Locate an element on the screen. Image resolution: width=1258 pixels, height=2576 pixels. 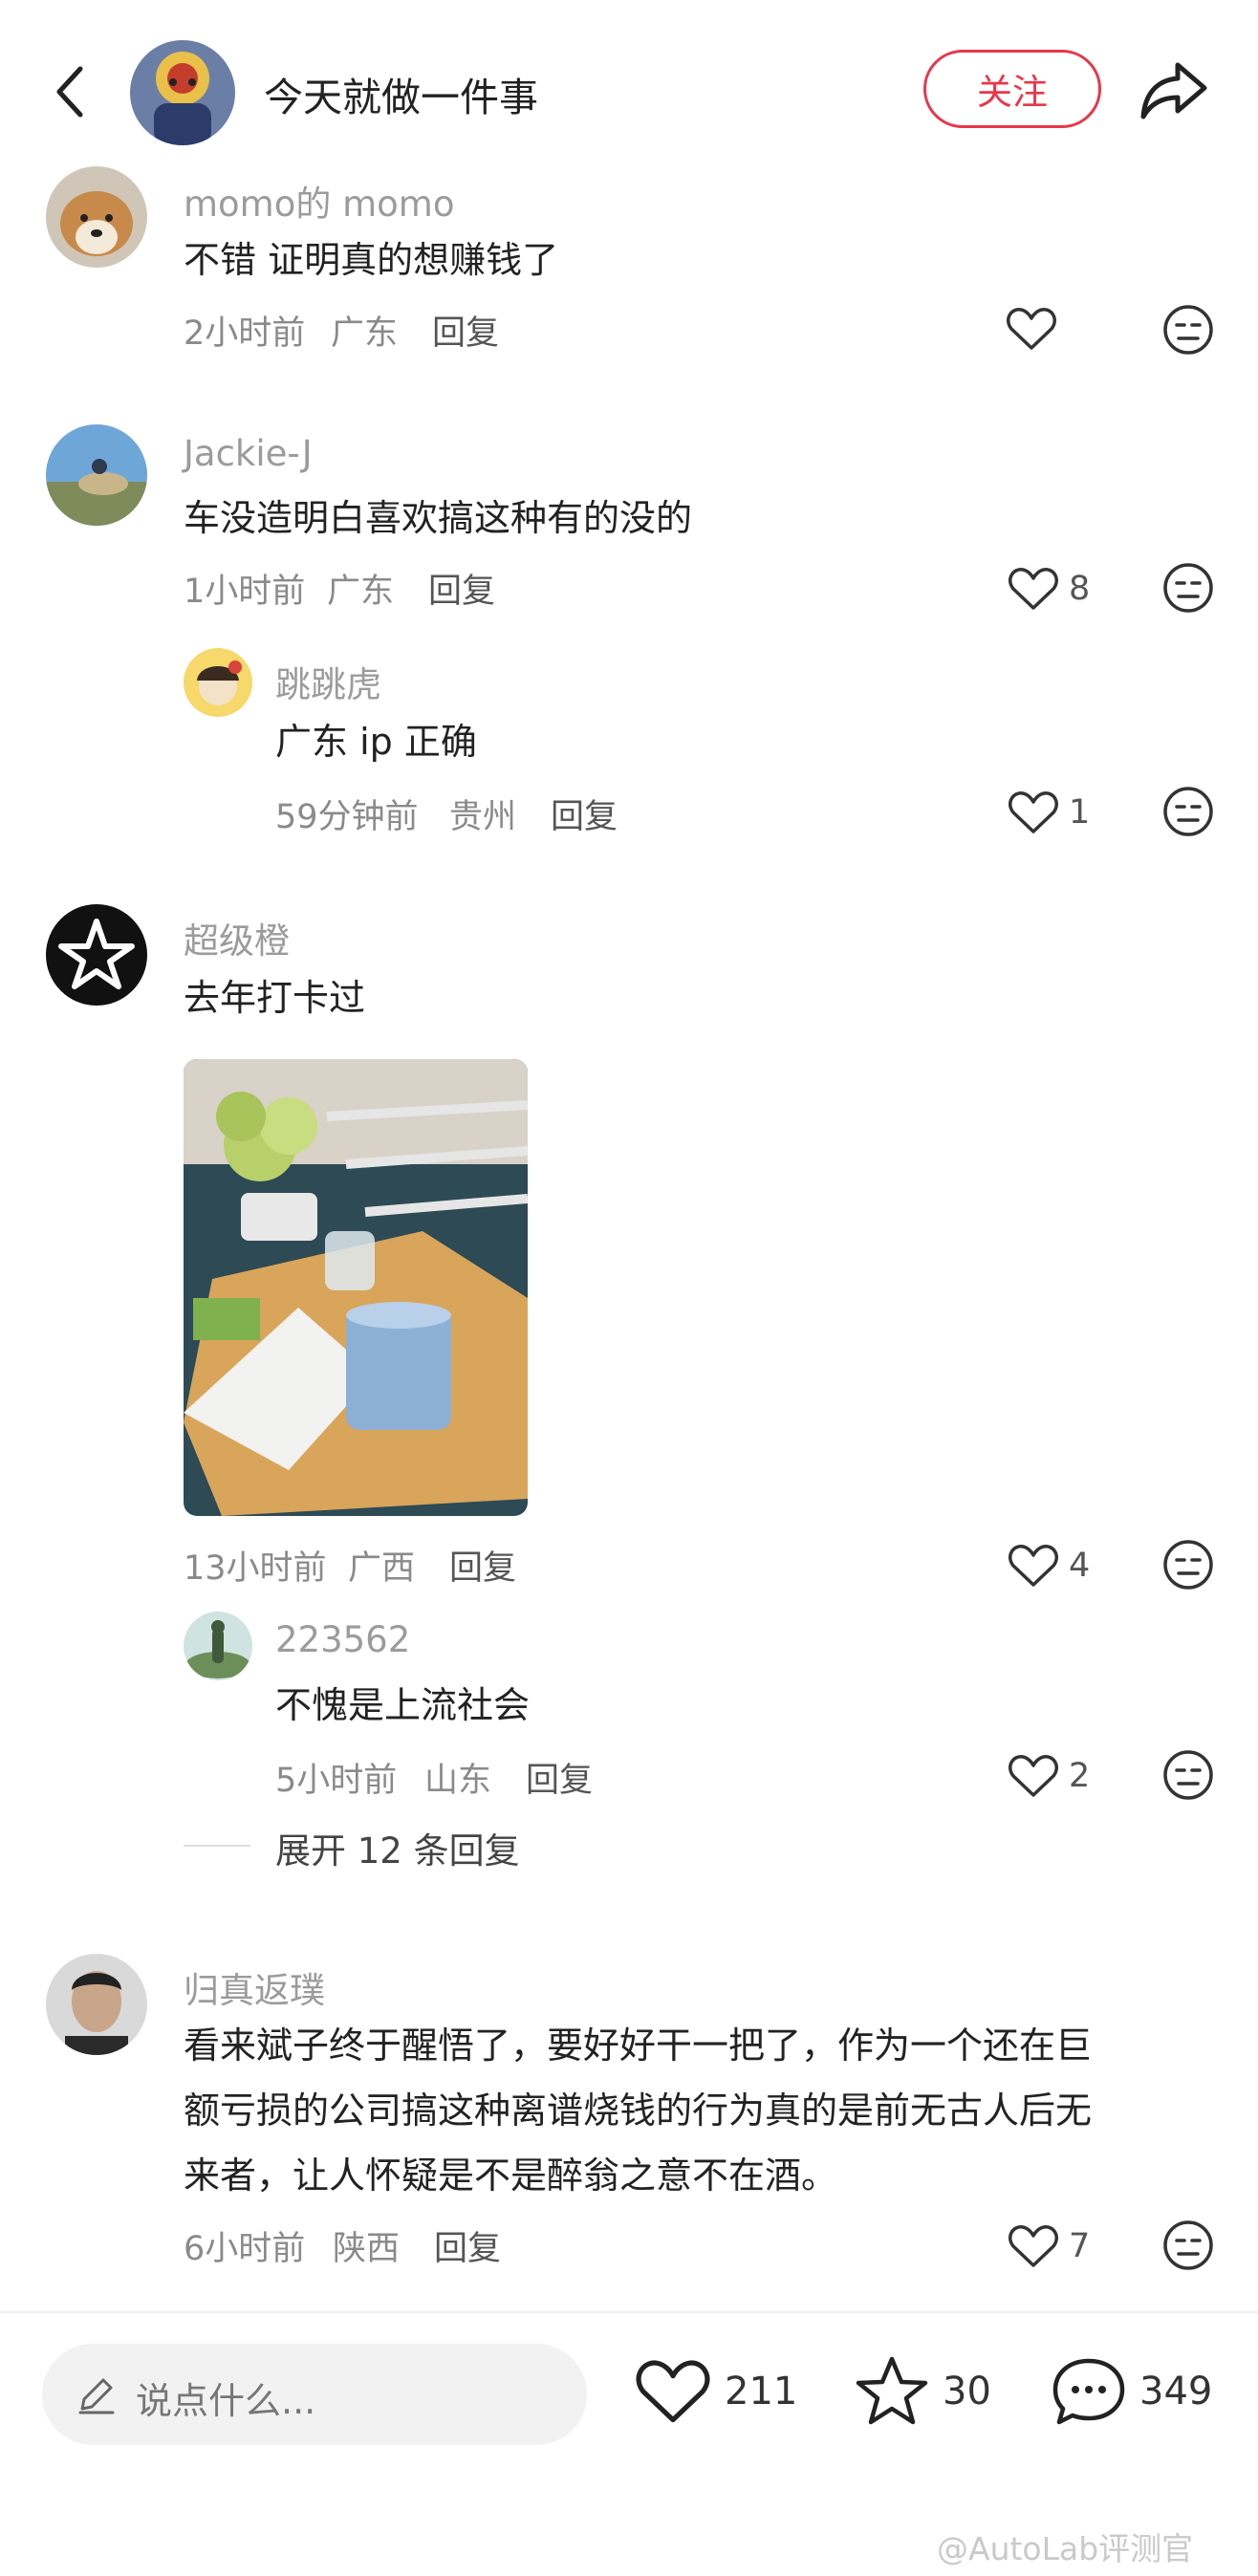
like-button is located at coordinates (1036, 329).